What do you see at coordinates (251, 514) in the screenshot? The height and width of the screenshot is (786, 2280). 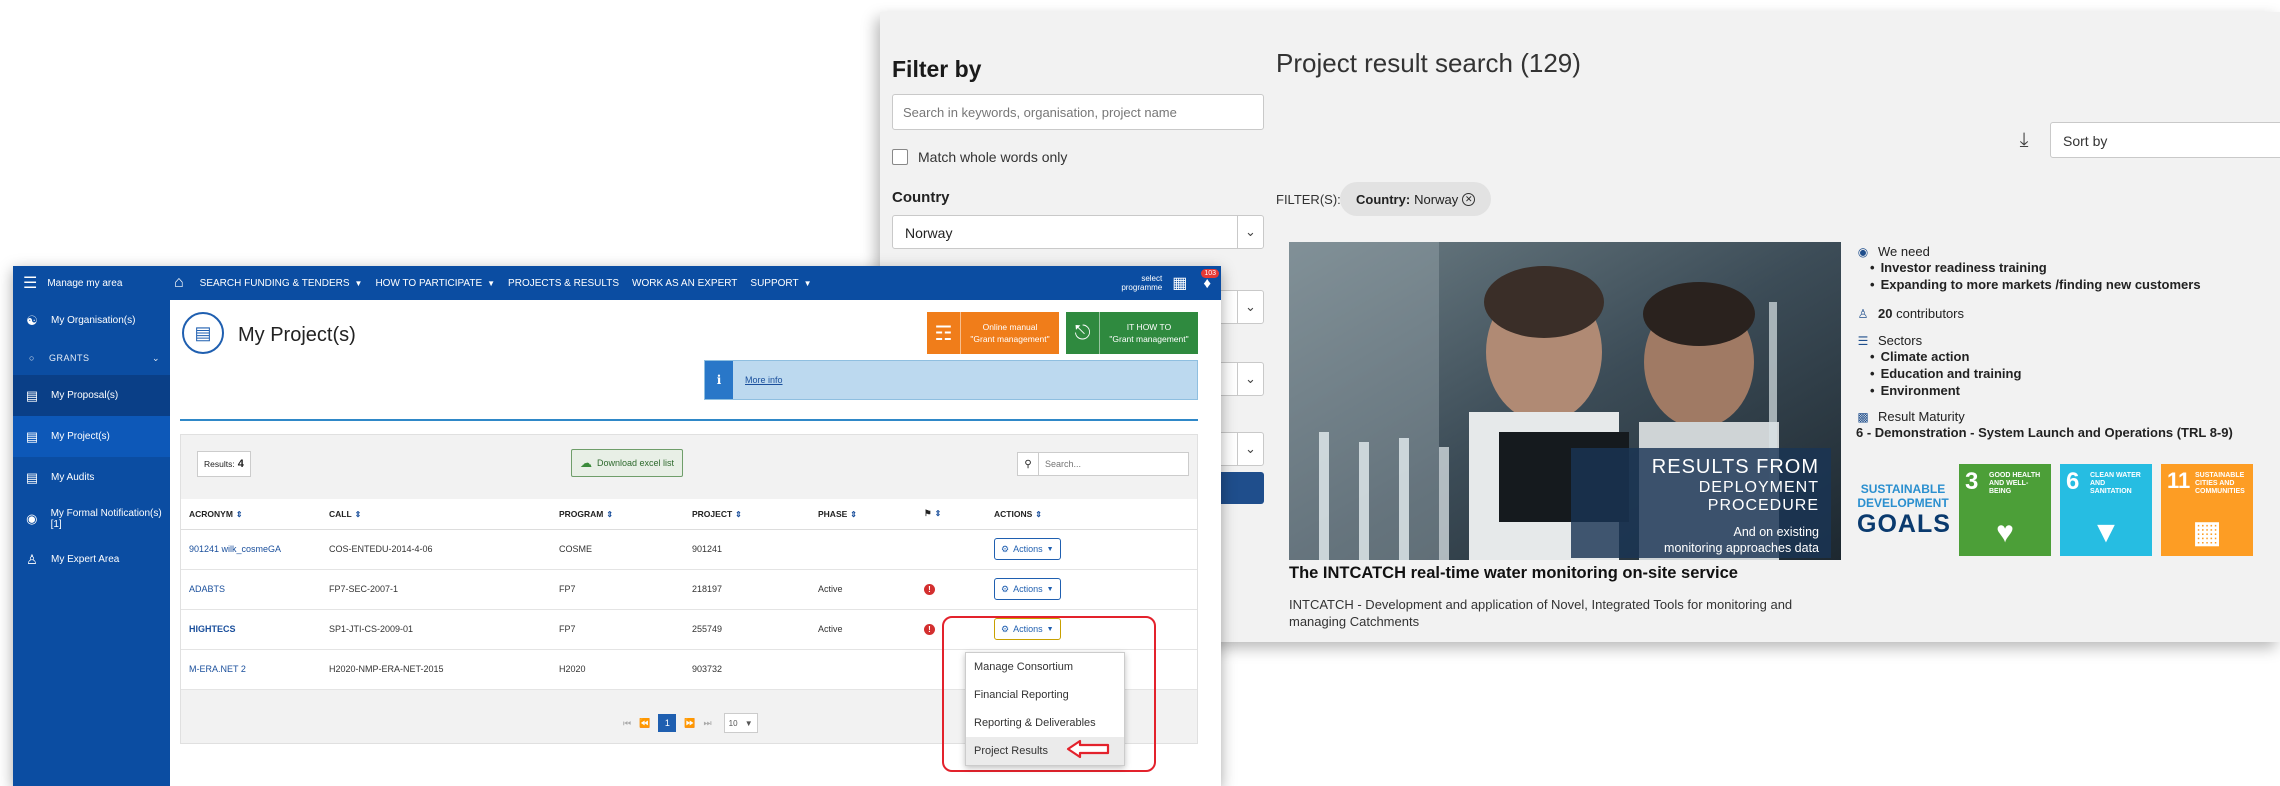 I see `column-header-acronym: ACRONYM ⇕` at bounding box center [251, 514].